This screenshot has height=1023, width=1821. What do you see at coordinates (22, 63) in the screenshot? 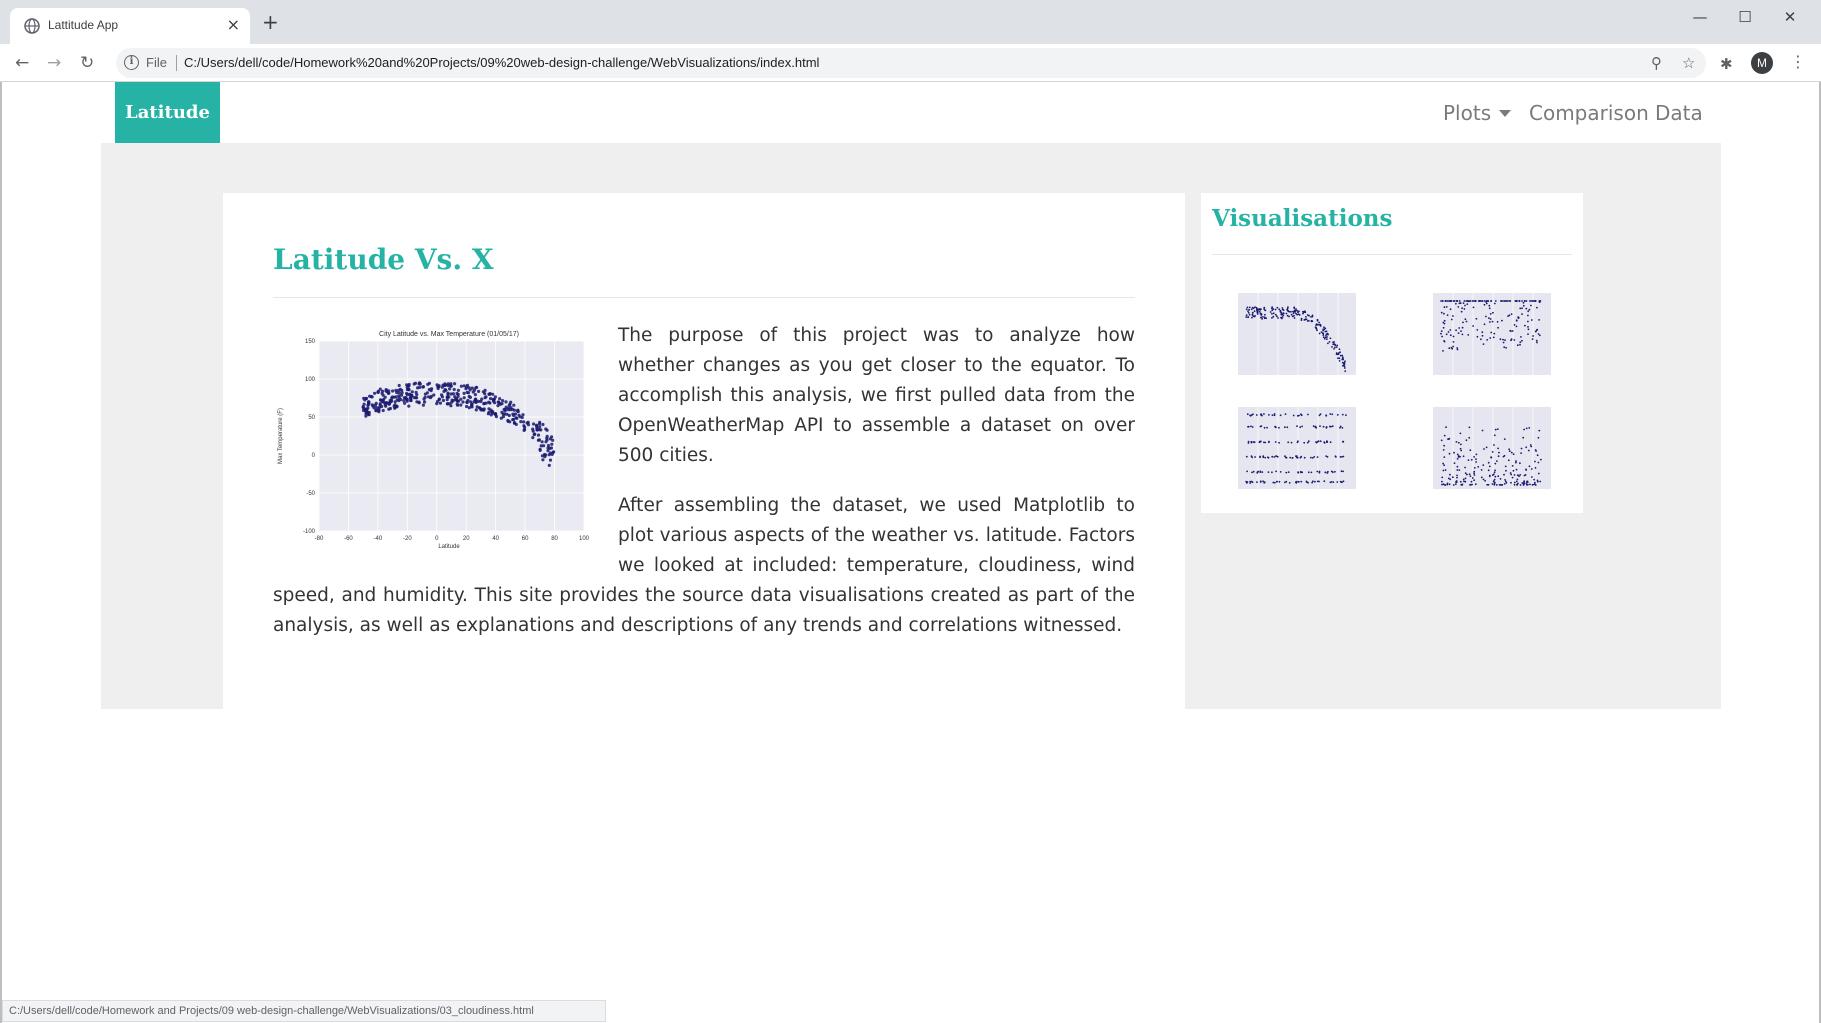
I see `back-icon: ←` at bounding box center [22, 63].